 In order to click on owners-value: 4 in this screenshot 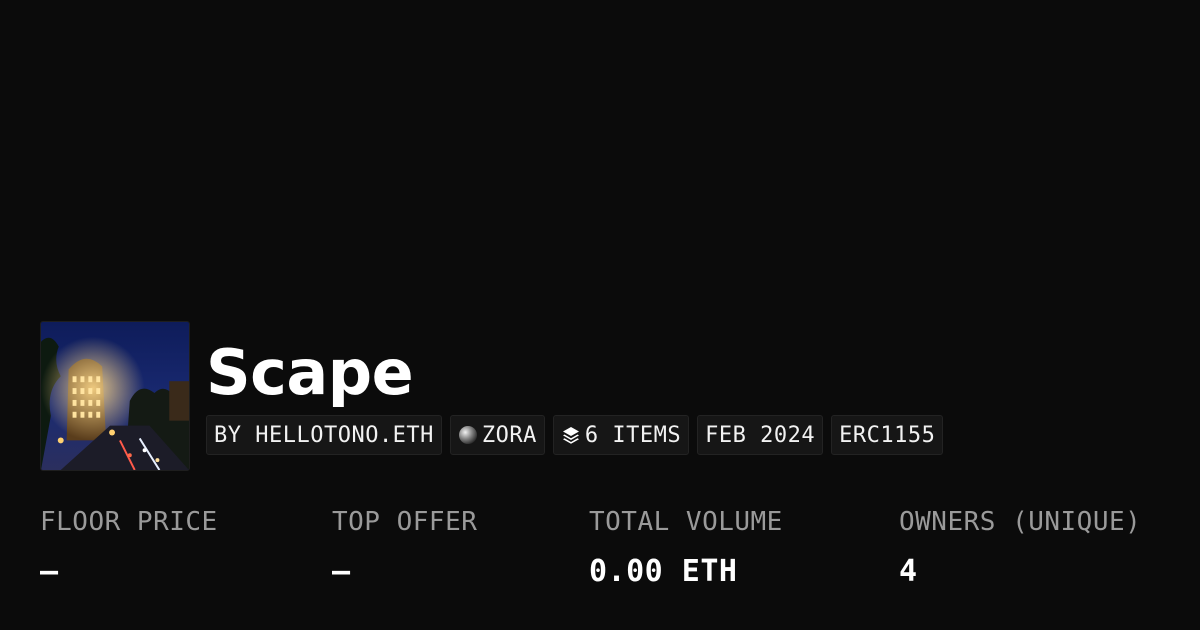, I will do `click(908, 571)`.